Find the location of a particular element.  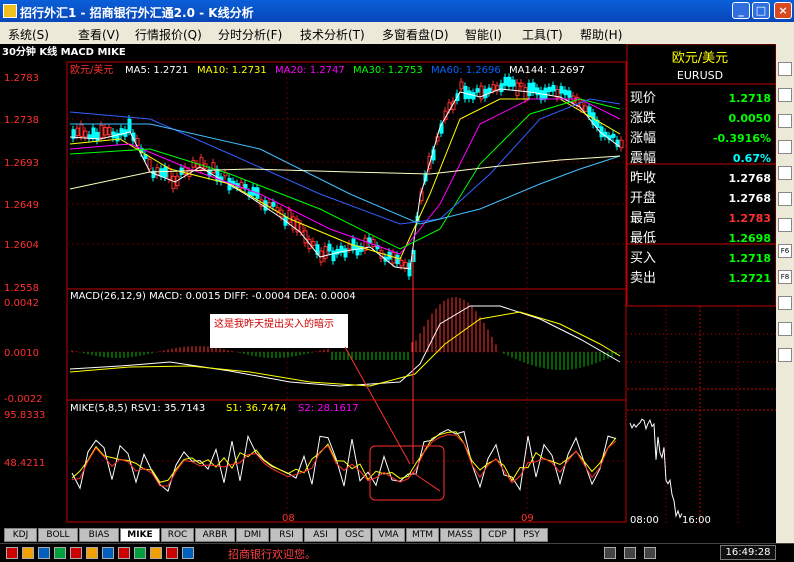

tab-cdp: CDP is located at coordinates (497, 535).